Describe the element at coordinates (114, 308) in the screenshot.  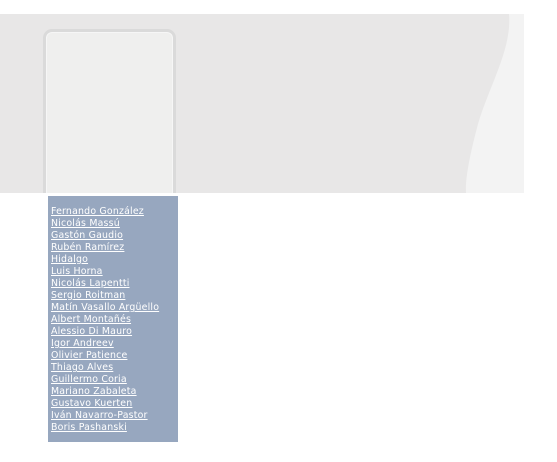
I see `player-link: Matín Vasallo Argüello` at that location.